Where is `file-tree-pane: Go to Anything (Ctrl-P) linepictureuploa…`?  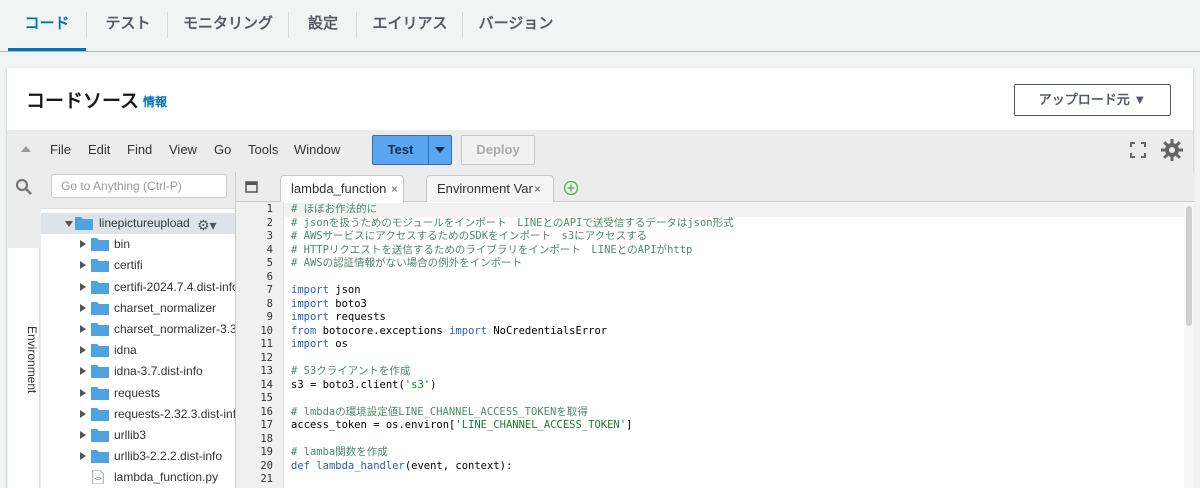 file-tree-pane: Go to Anything (Ctrl-P) linepictureuploa… is located at coordinates (144, 330).